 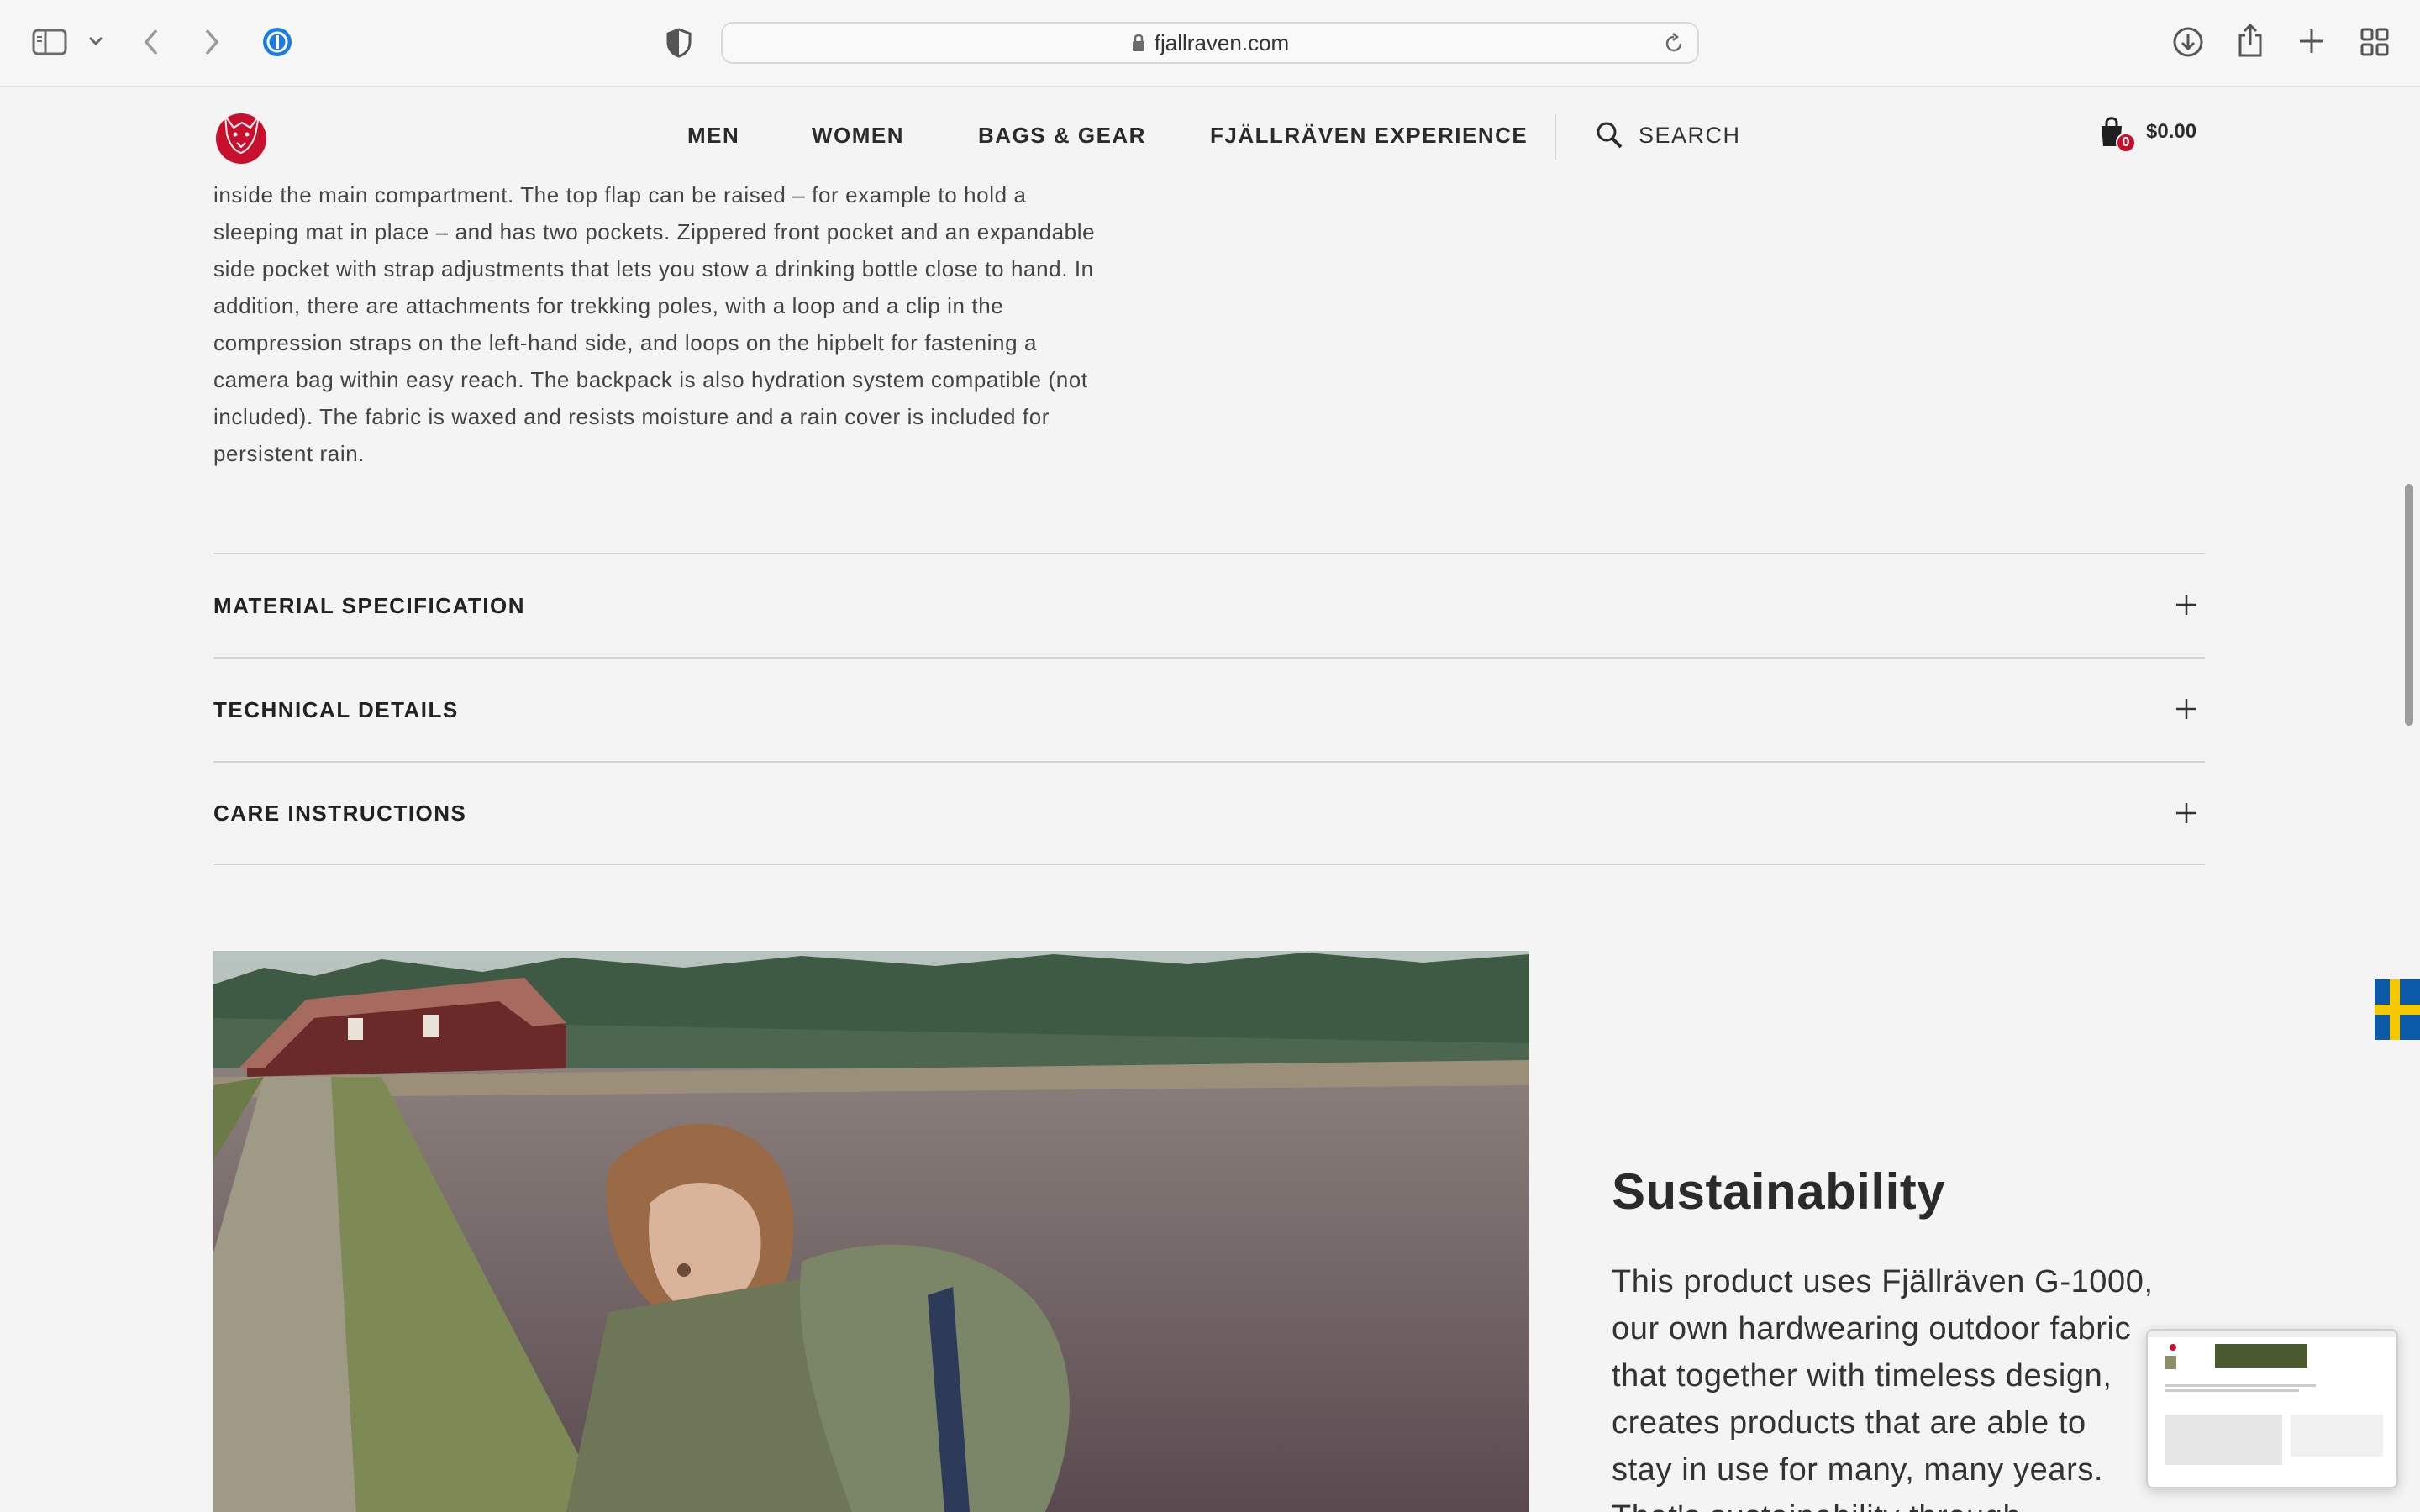 I want to click on search-button: SEARCH, so click(x=1668, y=135).